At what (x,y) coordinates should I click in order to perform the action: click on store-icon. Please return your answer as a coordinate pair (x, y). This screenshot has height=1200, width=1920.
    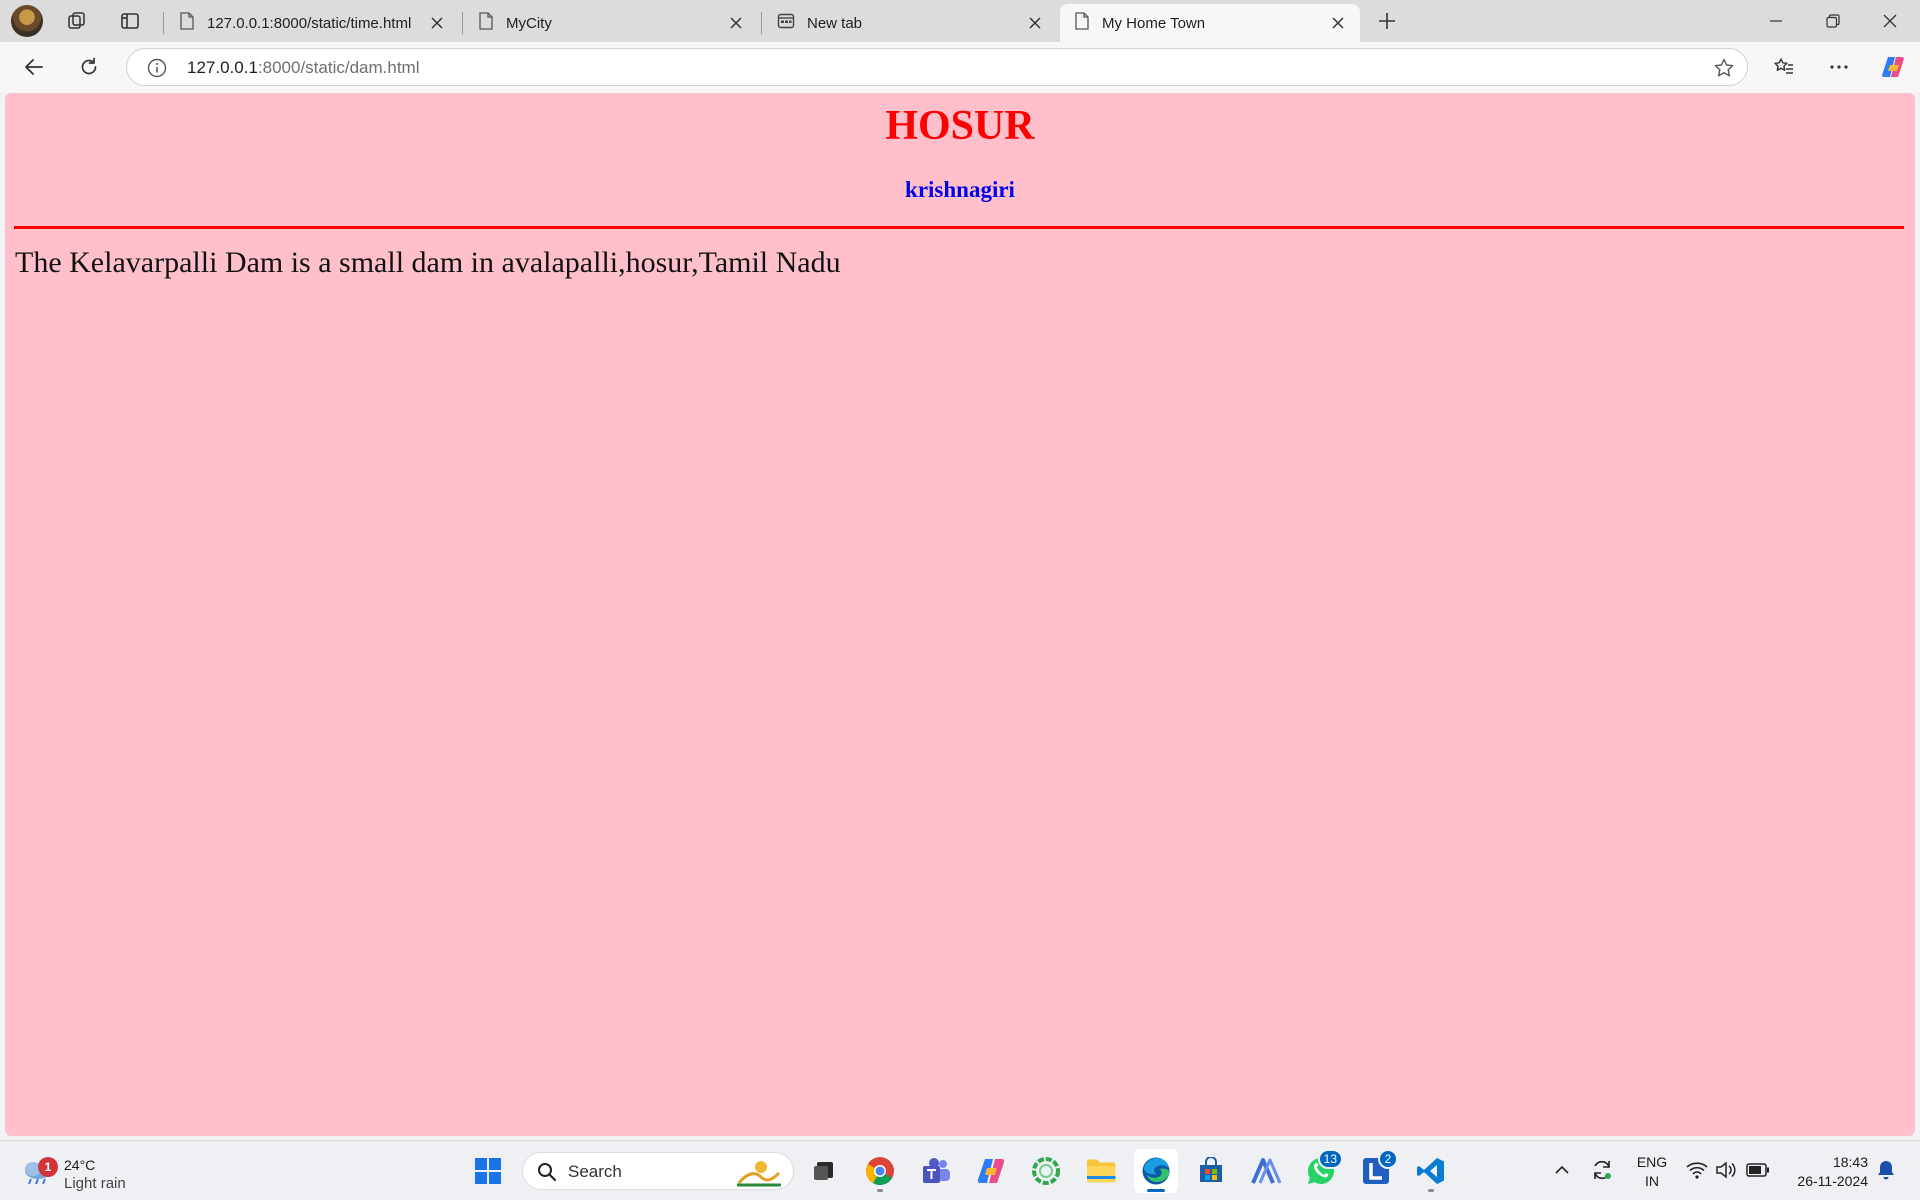
    Looking at the image, I should click on (1211, 1171).